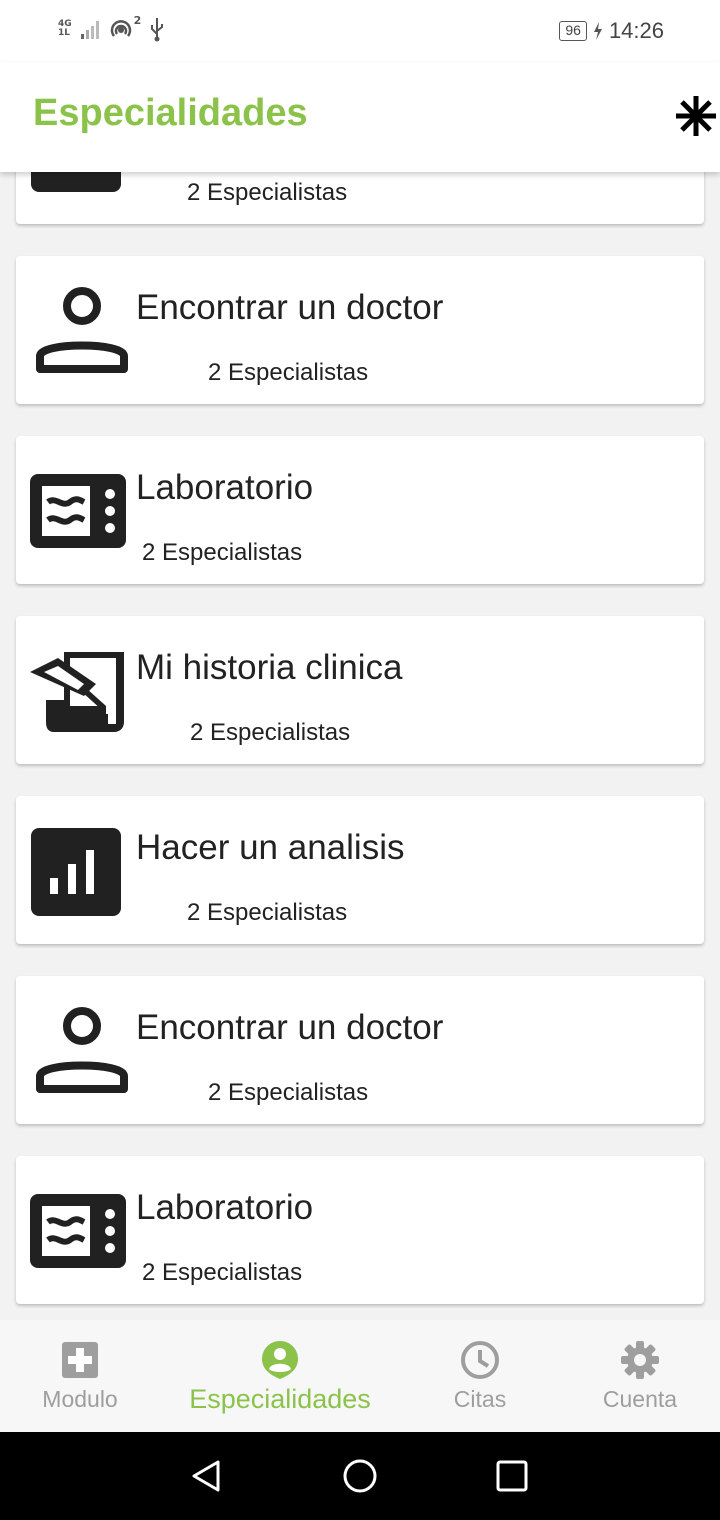 Image resolution: width=720 pixels, height=1520 pixels. Describe the element at coordinates (360, 198) in the screenshot. I see `specialty-card: 2 Especialistas` at that location.